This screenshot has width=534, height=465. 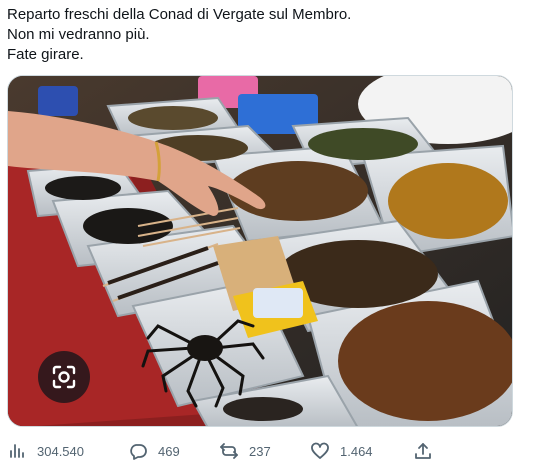 What do you see at coordinates (229, 451) in the screenshot?
I see `retweet-icon` at bounding box center [229, 451].